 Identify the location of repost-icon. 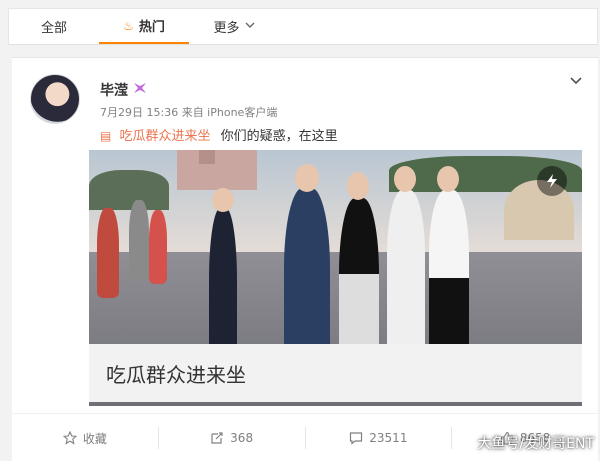
(217, 438).